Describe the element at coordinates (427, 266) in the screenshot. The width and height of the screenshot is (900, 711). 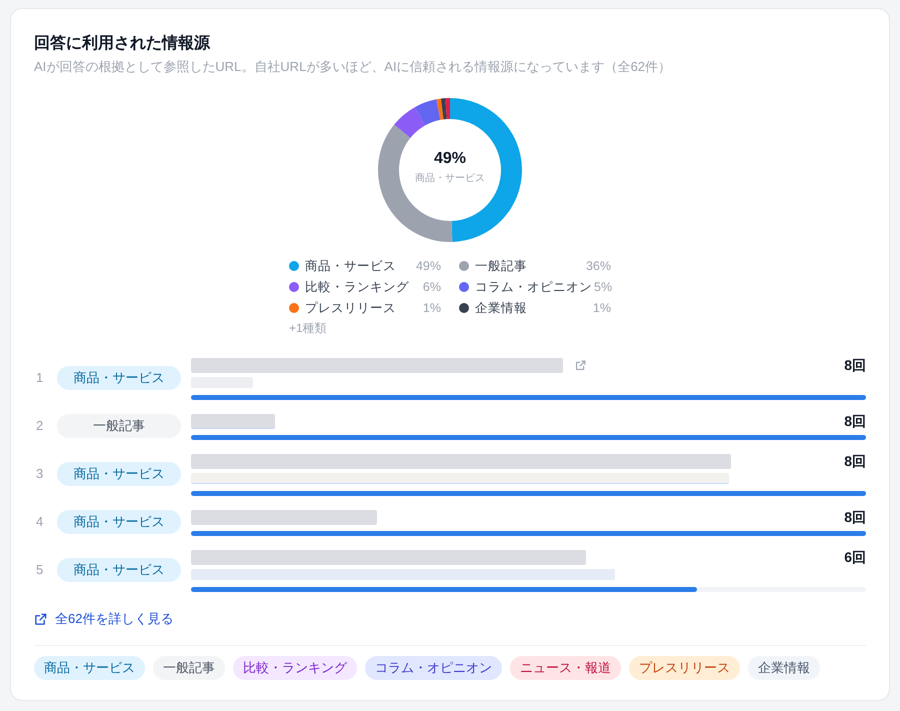
I see `legend-percentage: 49%` at that location.